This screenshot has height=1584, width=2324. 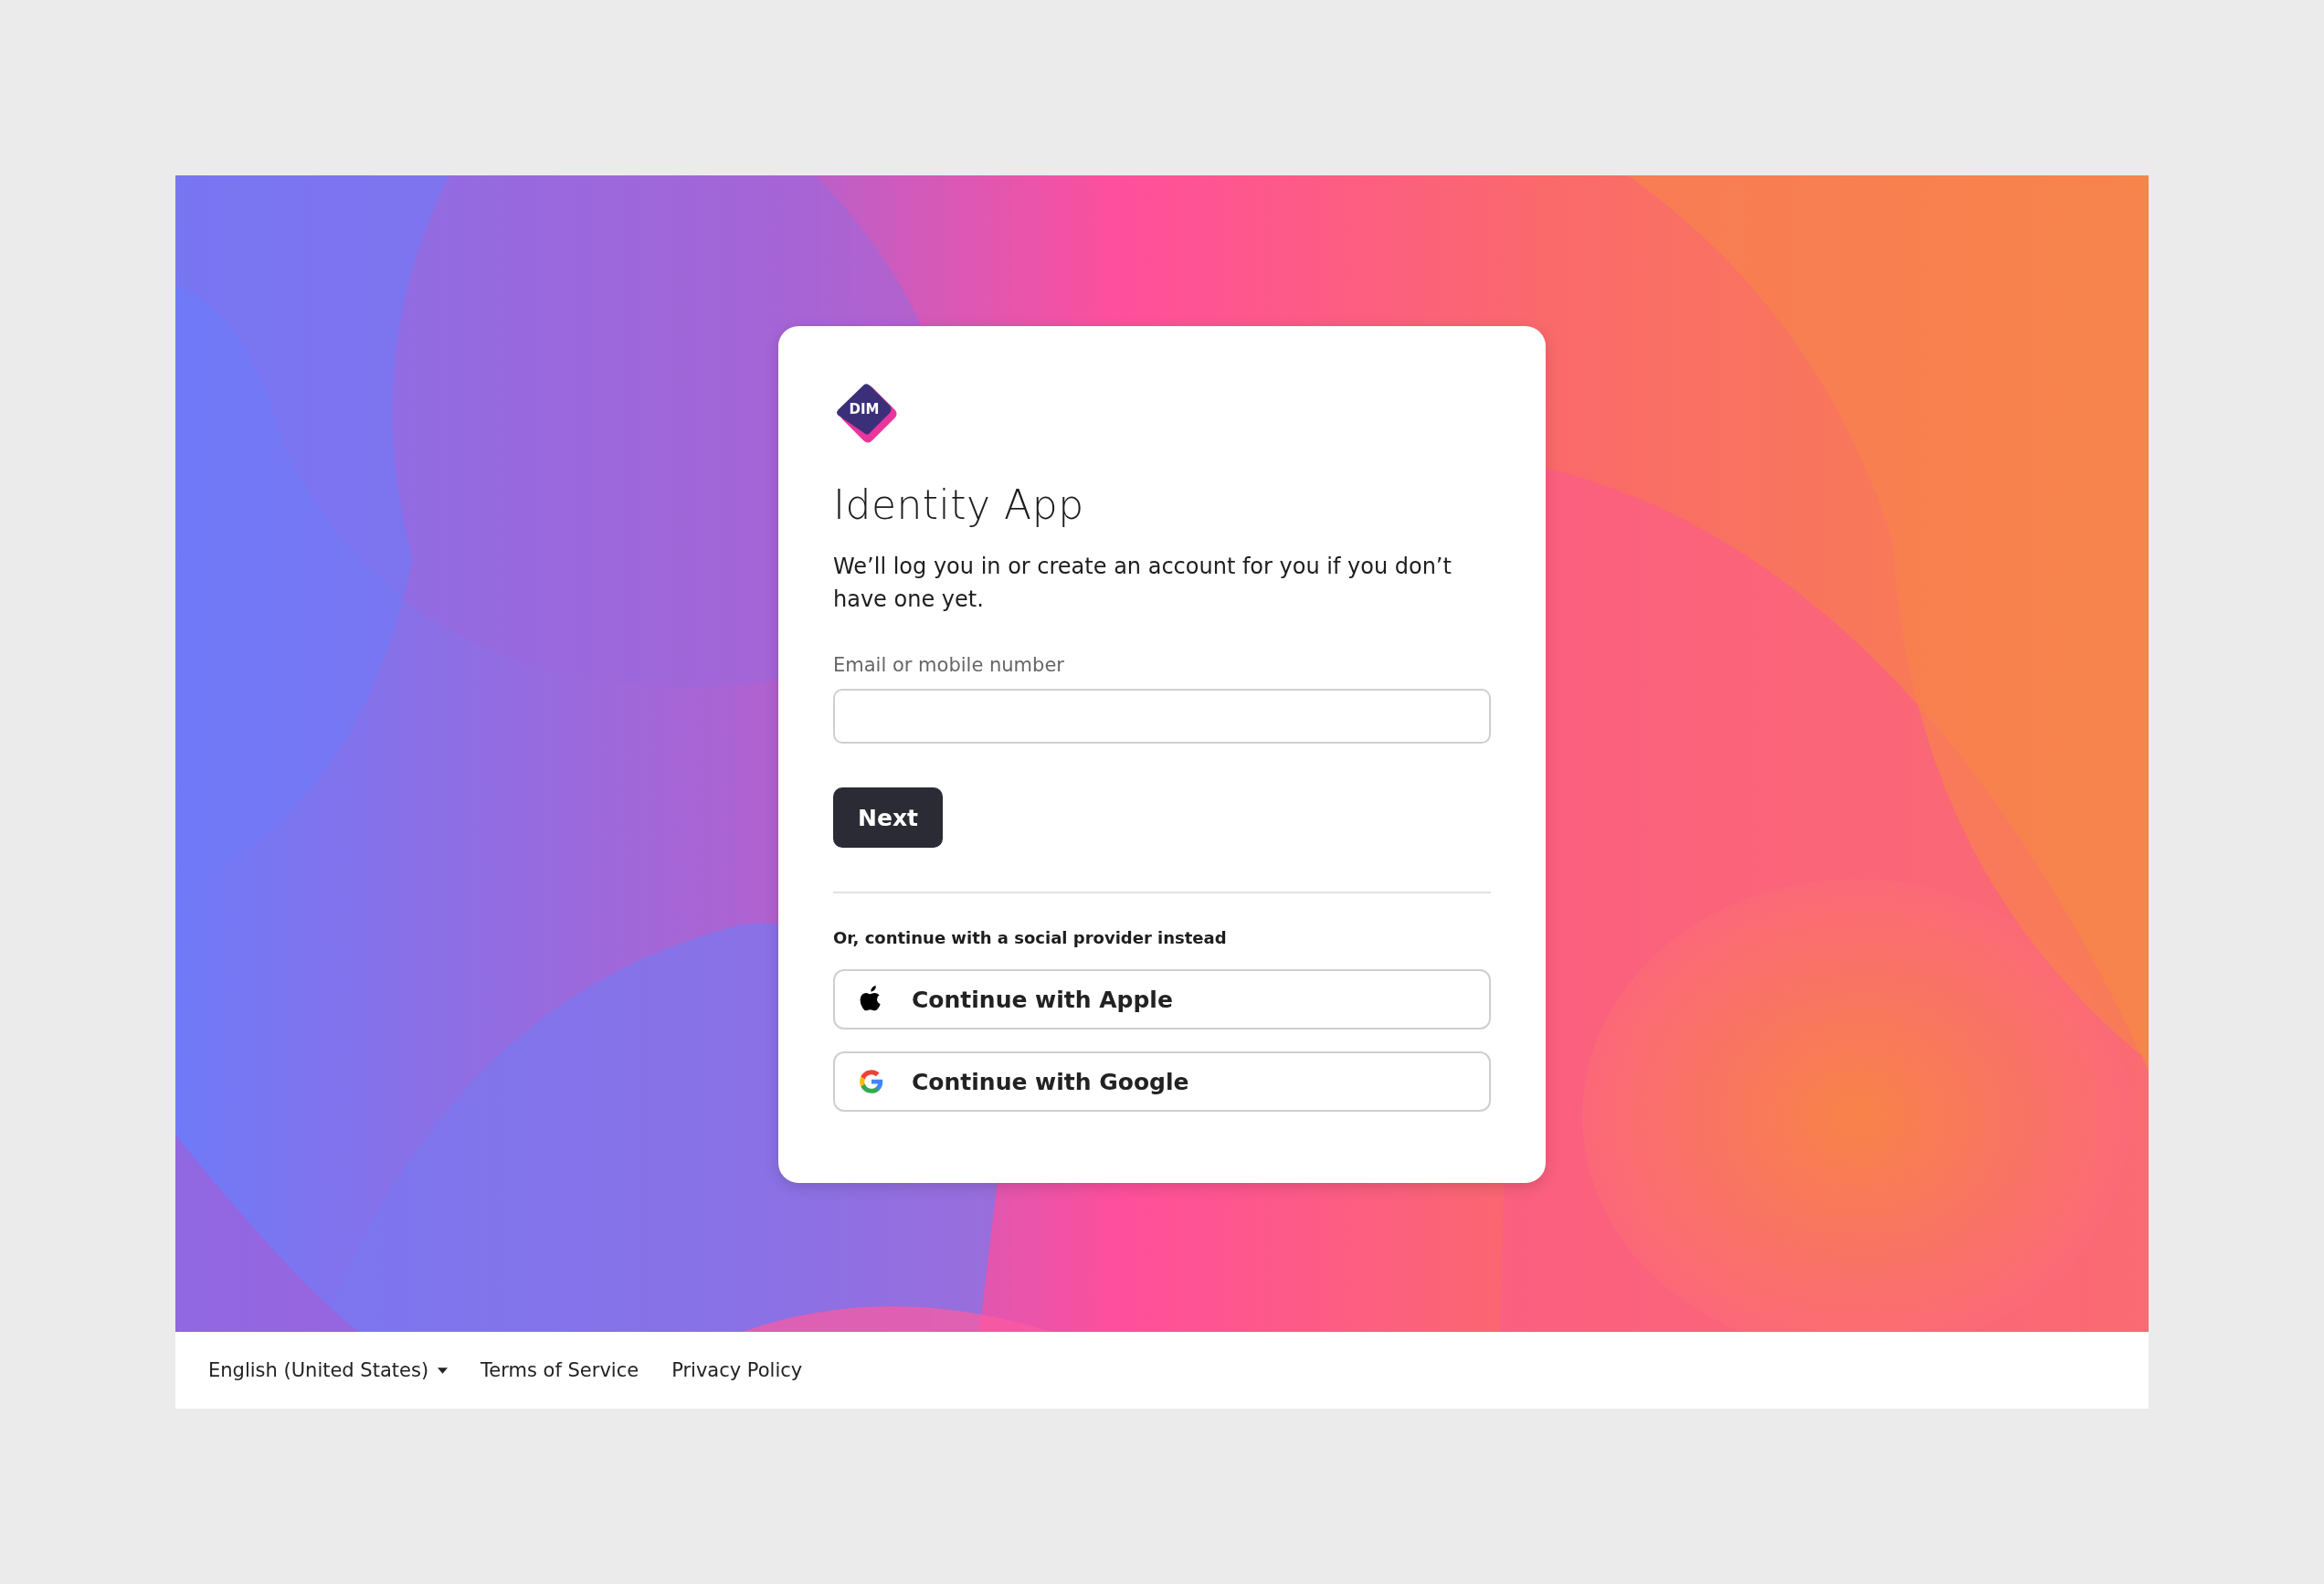 I want to click on email-input, so click(x=1162, y=716).